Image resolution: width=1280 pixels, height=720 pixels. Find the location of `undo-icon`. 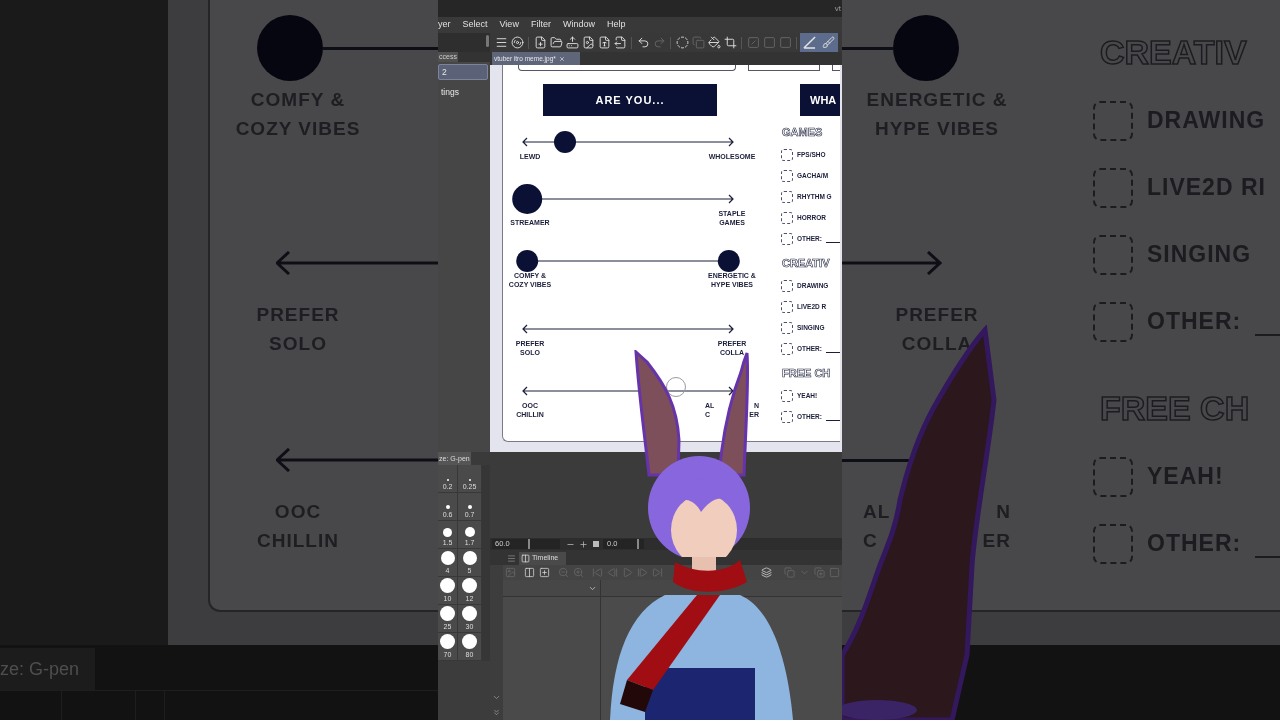

undo-icon is located at coordinates (643, 42).